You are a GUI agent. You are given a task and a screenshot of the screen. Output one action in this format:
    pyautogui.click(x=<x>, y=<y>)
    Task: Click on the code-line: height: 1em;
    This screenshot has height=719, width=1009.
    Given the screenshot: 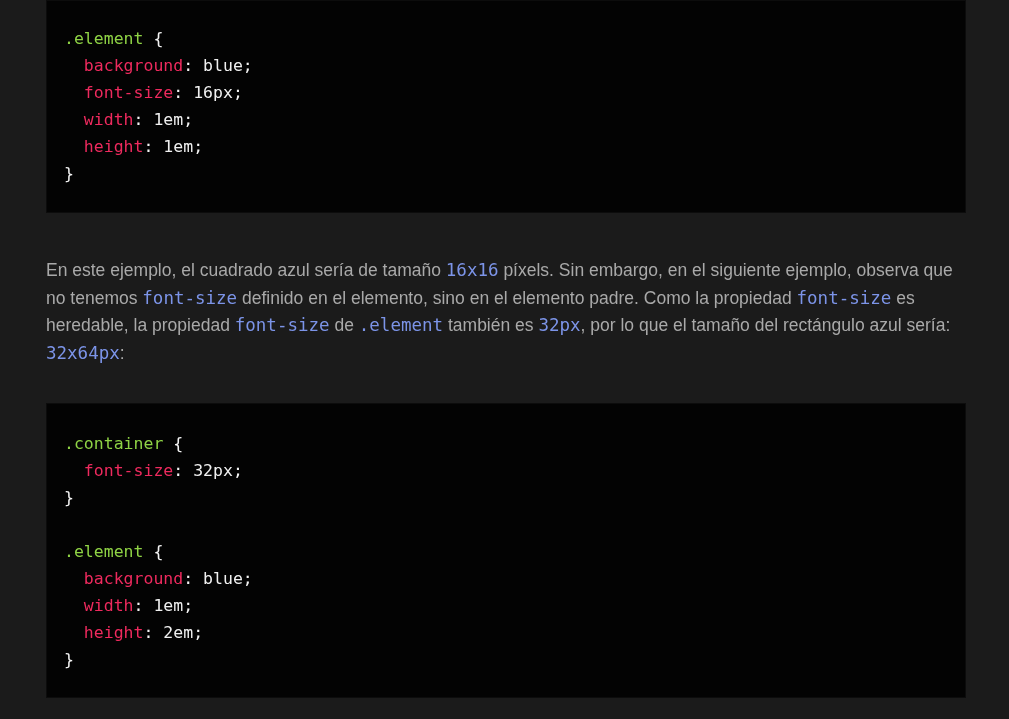 What is the action you would take?
    pyautogui.click(x=143, y=147)
    